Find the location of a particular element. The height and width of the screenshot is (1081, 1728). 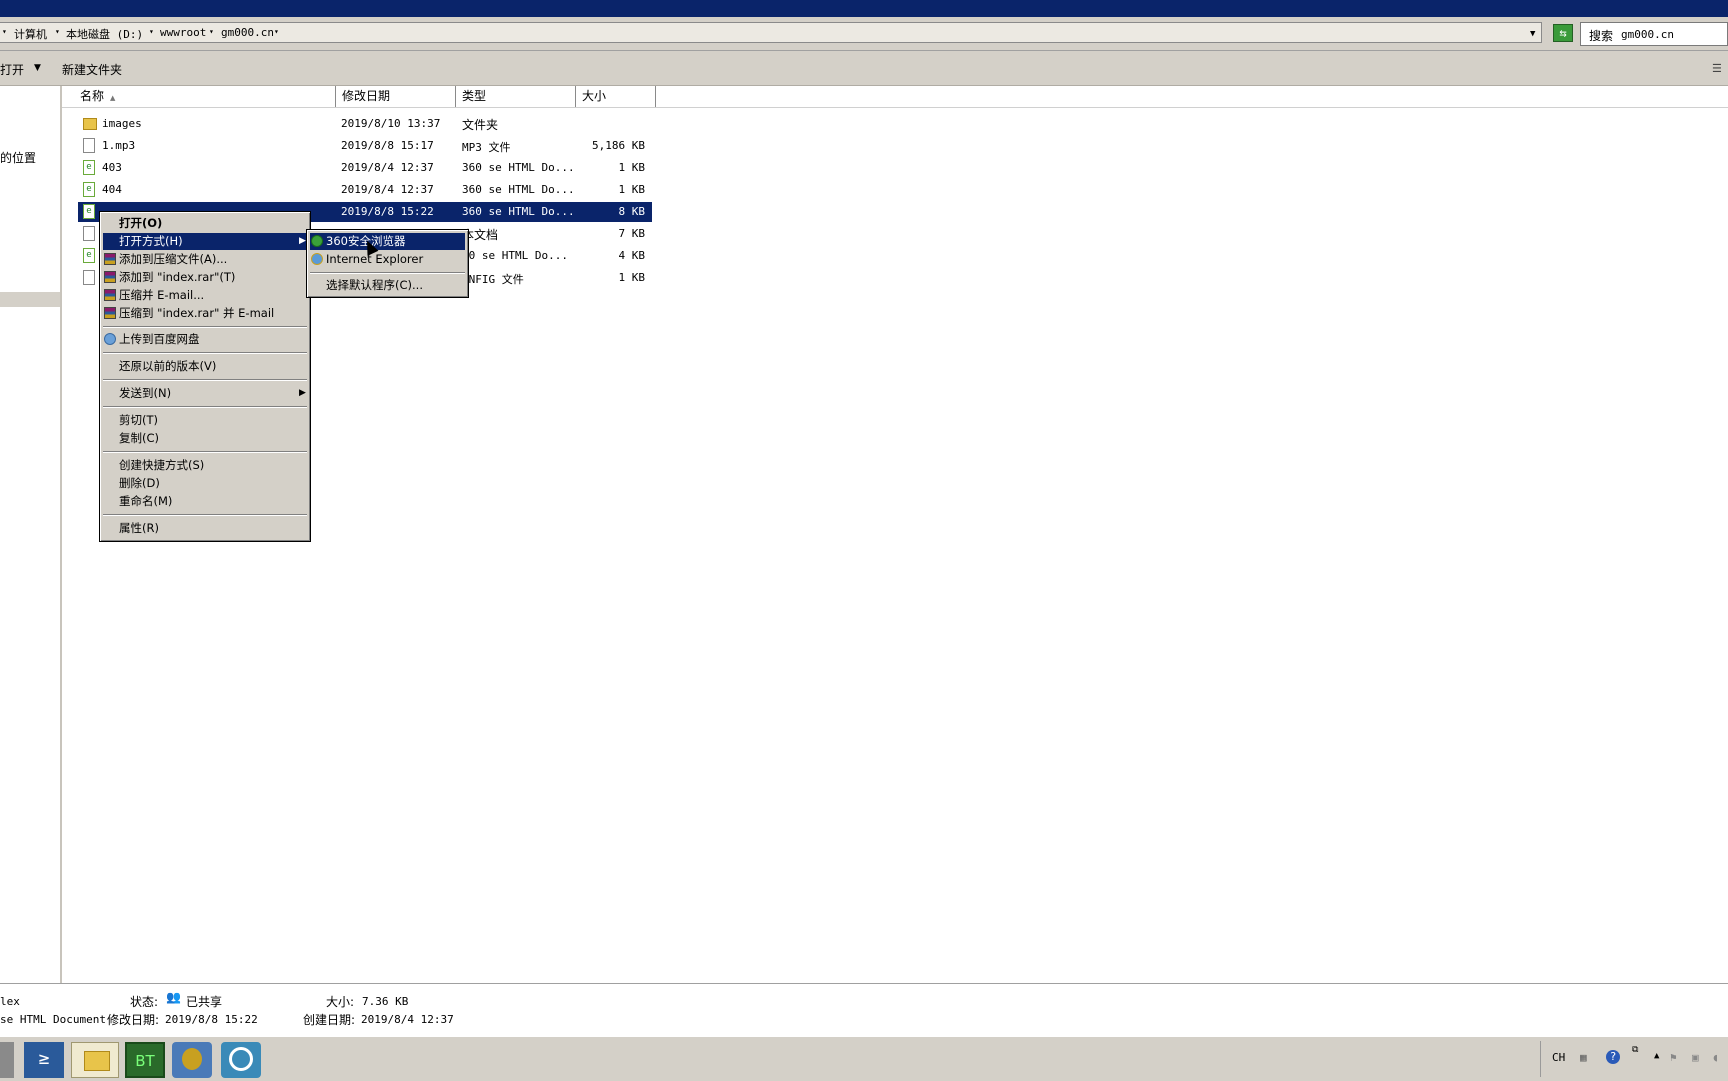

menu-item-cut: 剪切(T) is located at coordinates (205, 420).